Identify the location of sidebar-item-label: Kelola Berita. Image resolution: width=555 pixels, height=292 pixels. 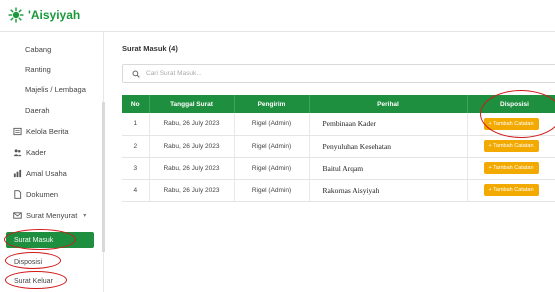
(47, 131).